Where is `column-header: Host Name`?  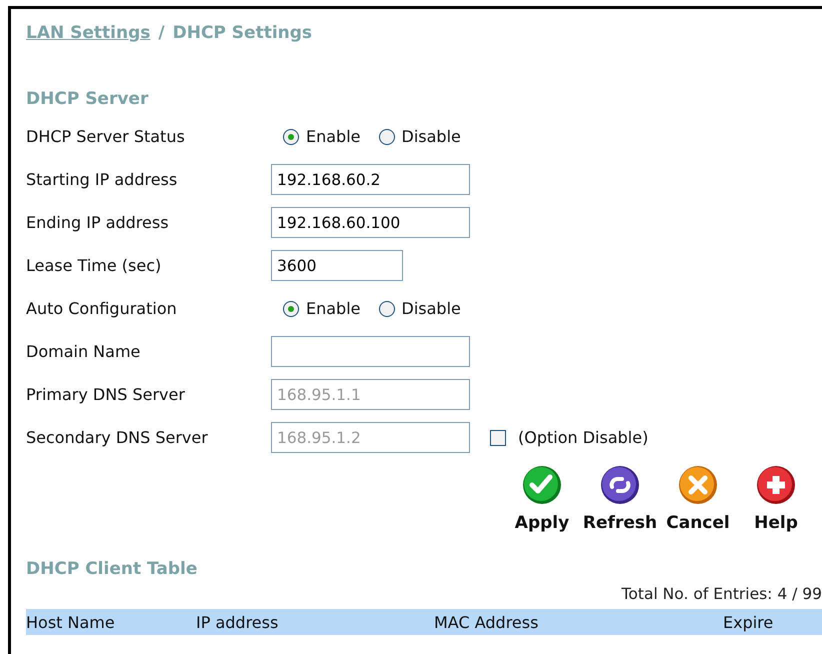 column-header: Host Name is located at coordinates (71, 622).